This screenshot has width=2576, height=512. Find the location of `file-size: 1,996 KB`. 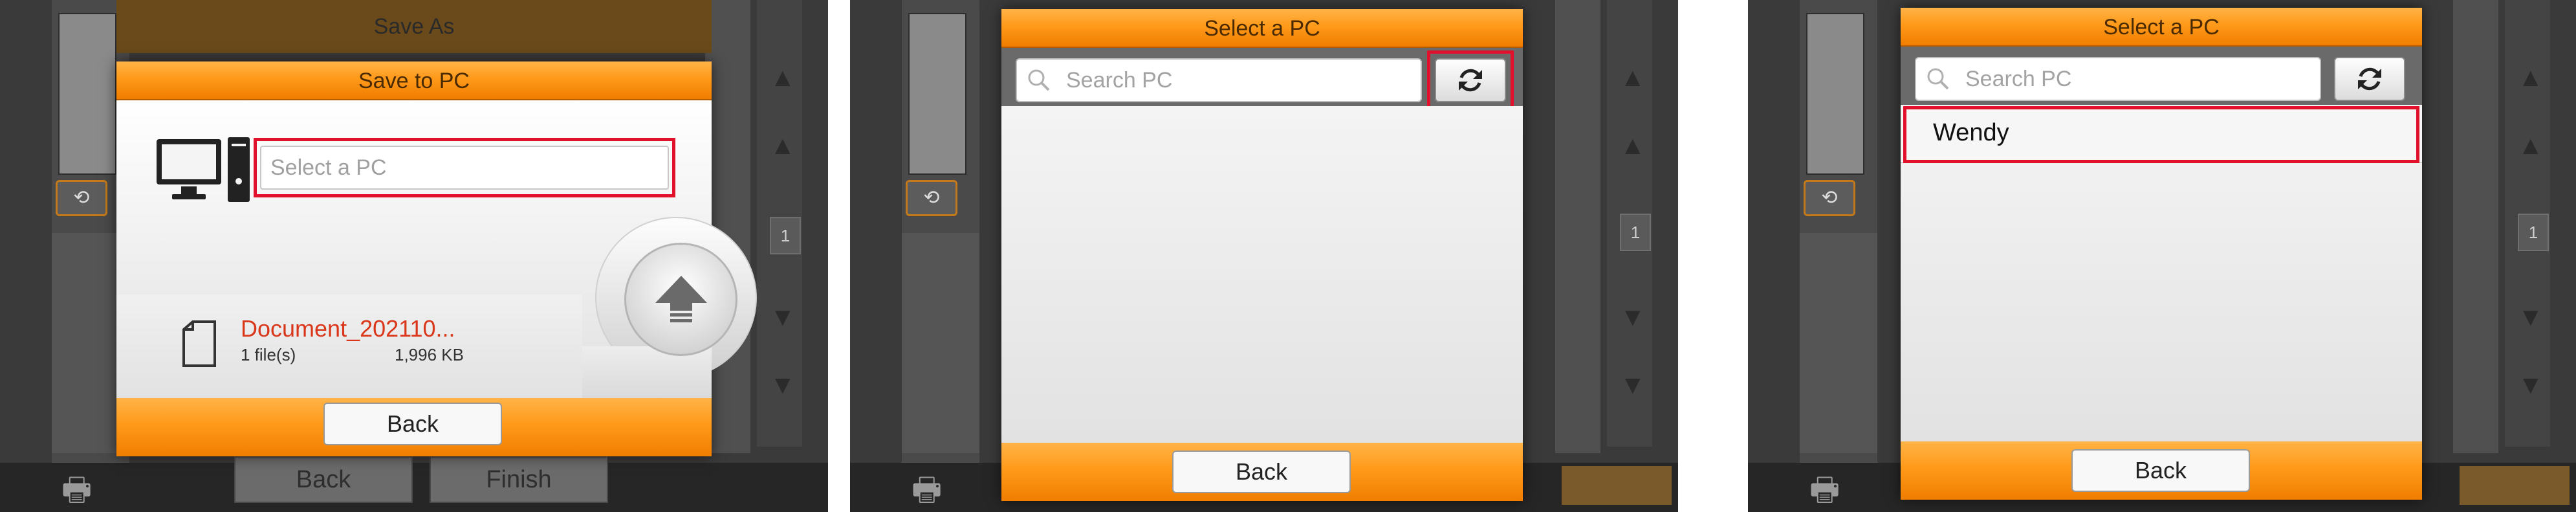

file-size: 1,996 KB is located at coordinates (429, 355).